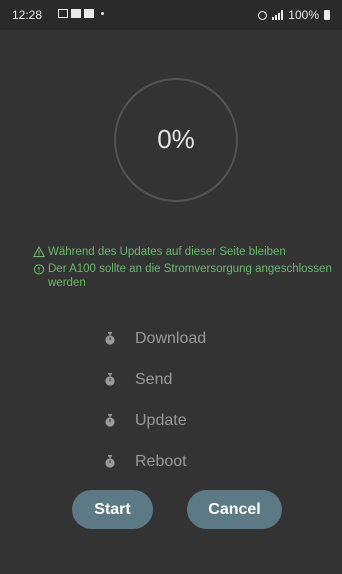  I want to click on notification-icons, so click(81, 13).